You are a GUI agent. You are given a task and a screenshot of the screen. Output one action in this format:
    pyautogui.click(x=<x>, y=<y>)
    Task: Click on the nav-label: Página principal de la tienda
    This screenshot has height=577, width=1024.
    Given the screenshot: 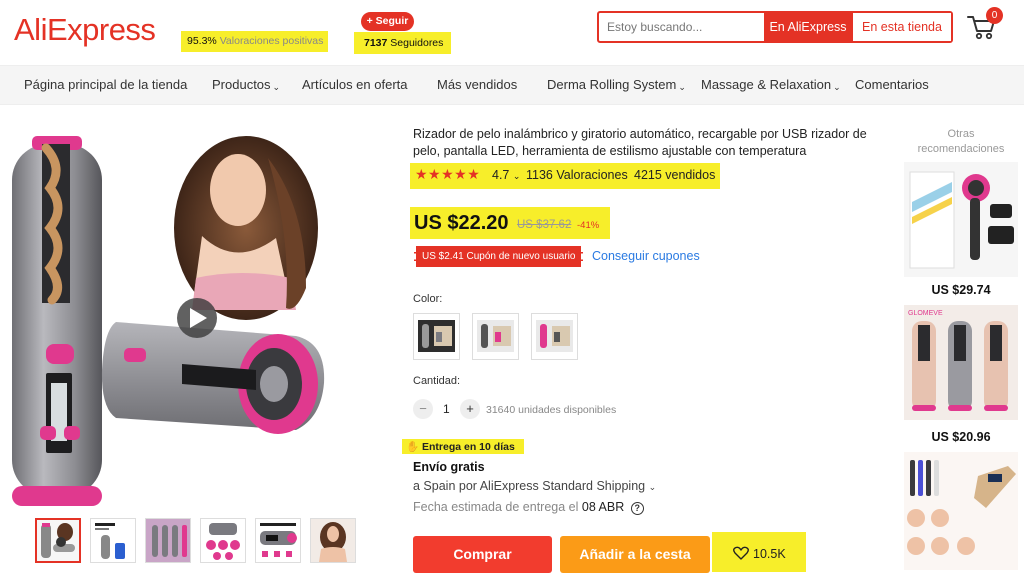 What is the action you would take?
    pyautogui.click(x=106, y=84)
    